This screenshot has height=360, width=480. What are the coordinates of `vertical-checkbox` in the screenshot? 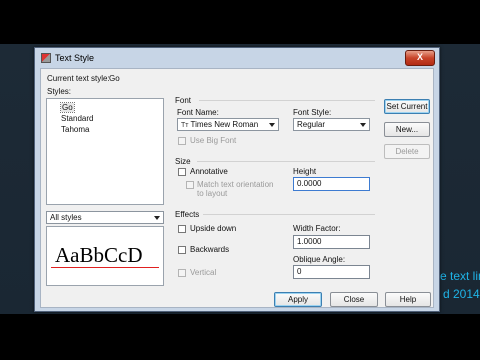 It's located at (182, 273).